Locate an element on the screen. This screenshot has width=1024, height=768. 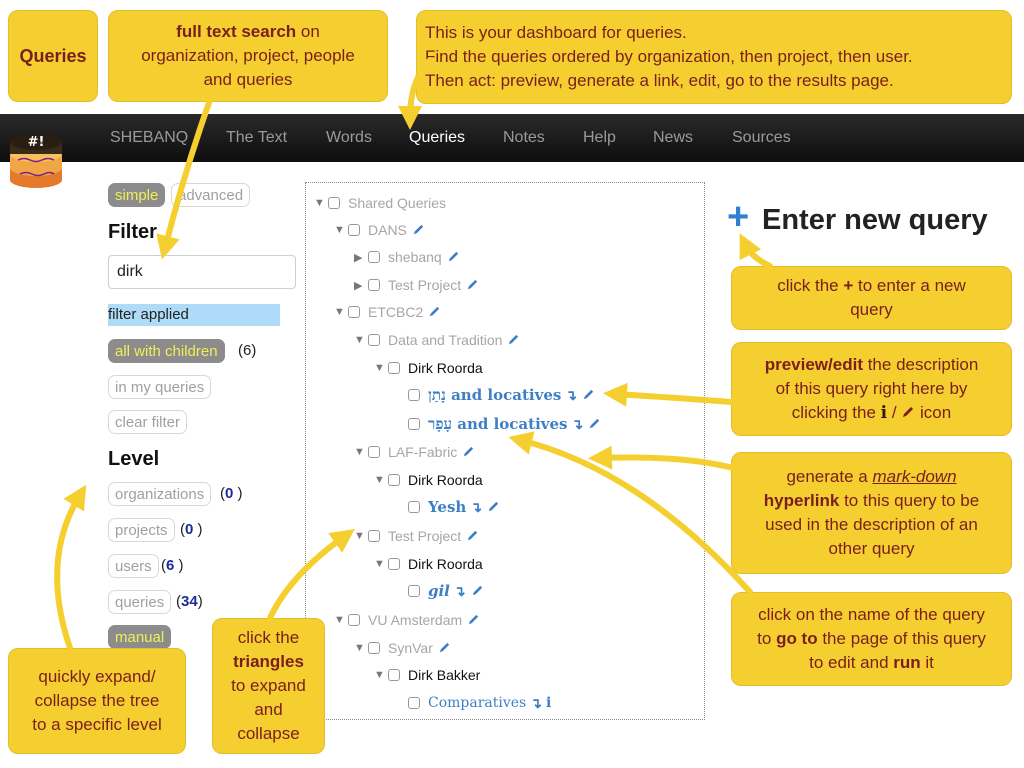
manual-button: manual is located at coordinates (140, 637).